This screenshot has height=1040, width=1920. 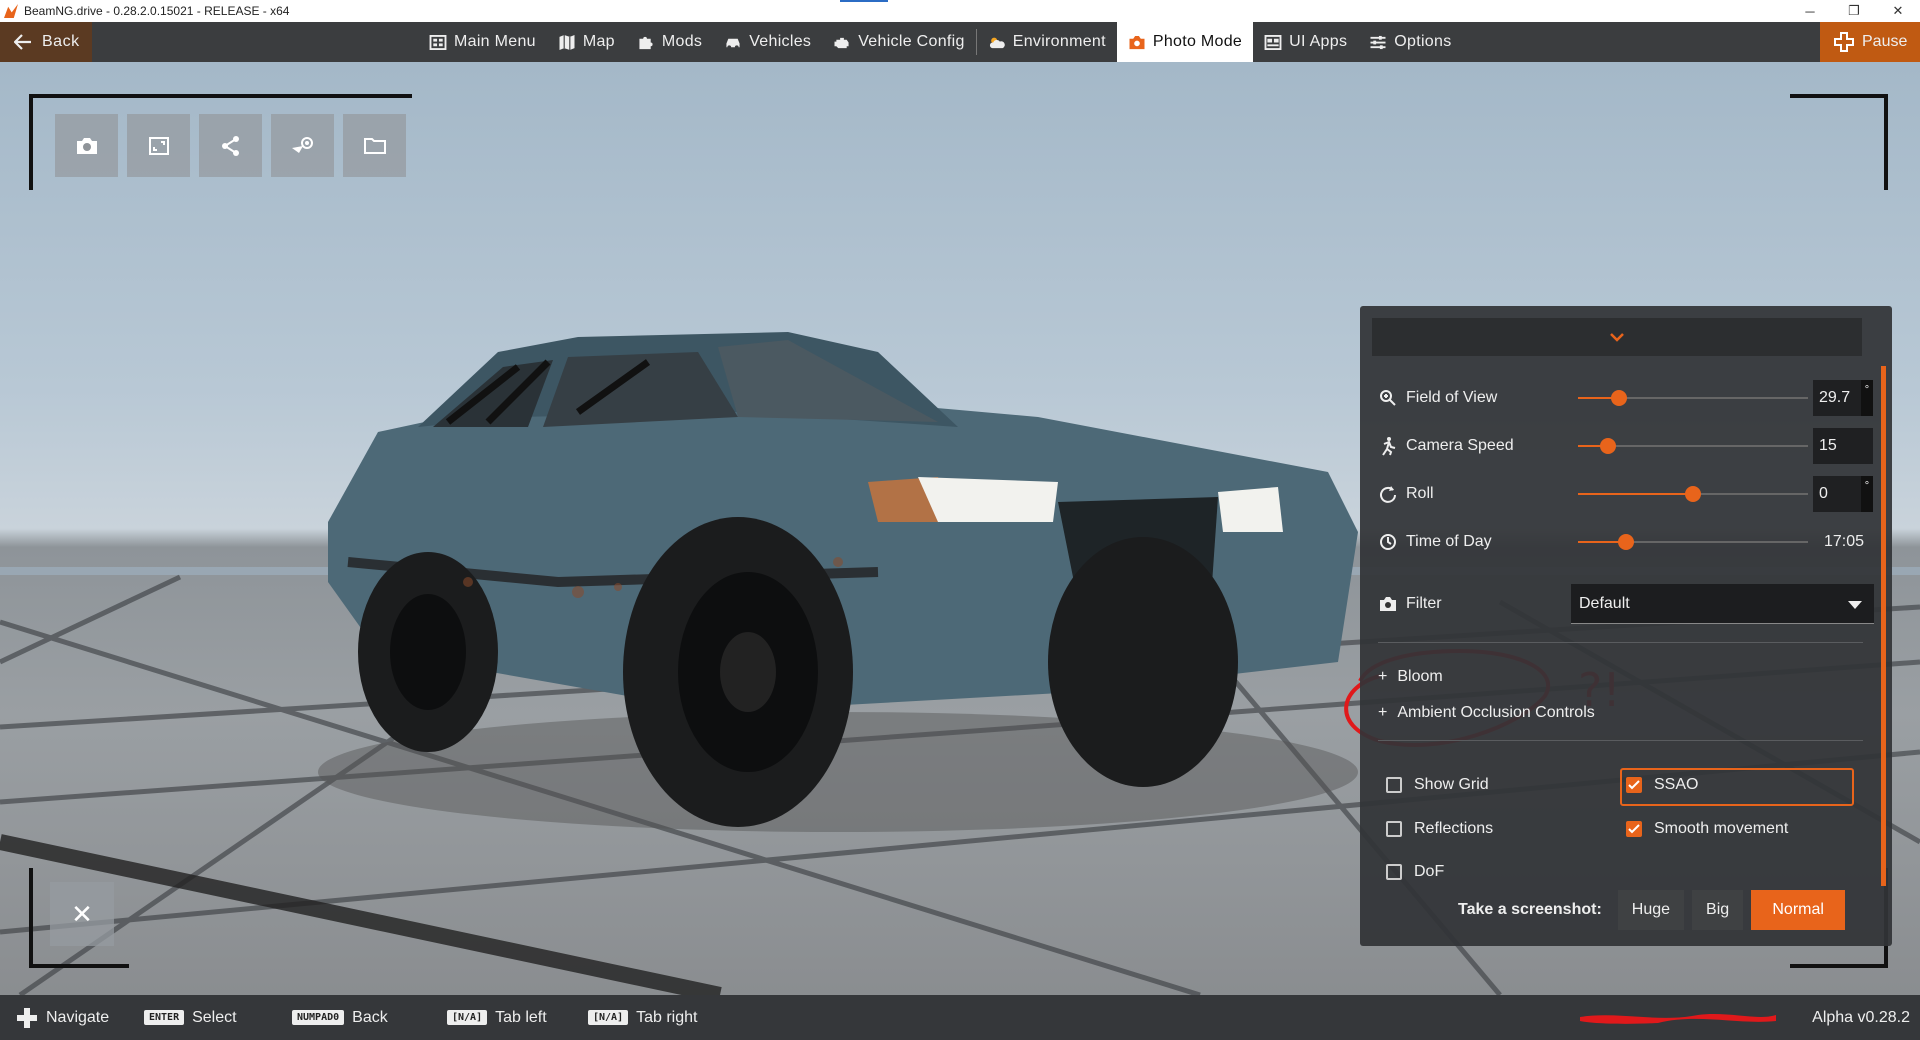 I want to click on time-of-day-slider-thumb, so click(x=1626, y=542).